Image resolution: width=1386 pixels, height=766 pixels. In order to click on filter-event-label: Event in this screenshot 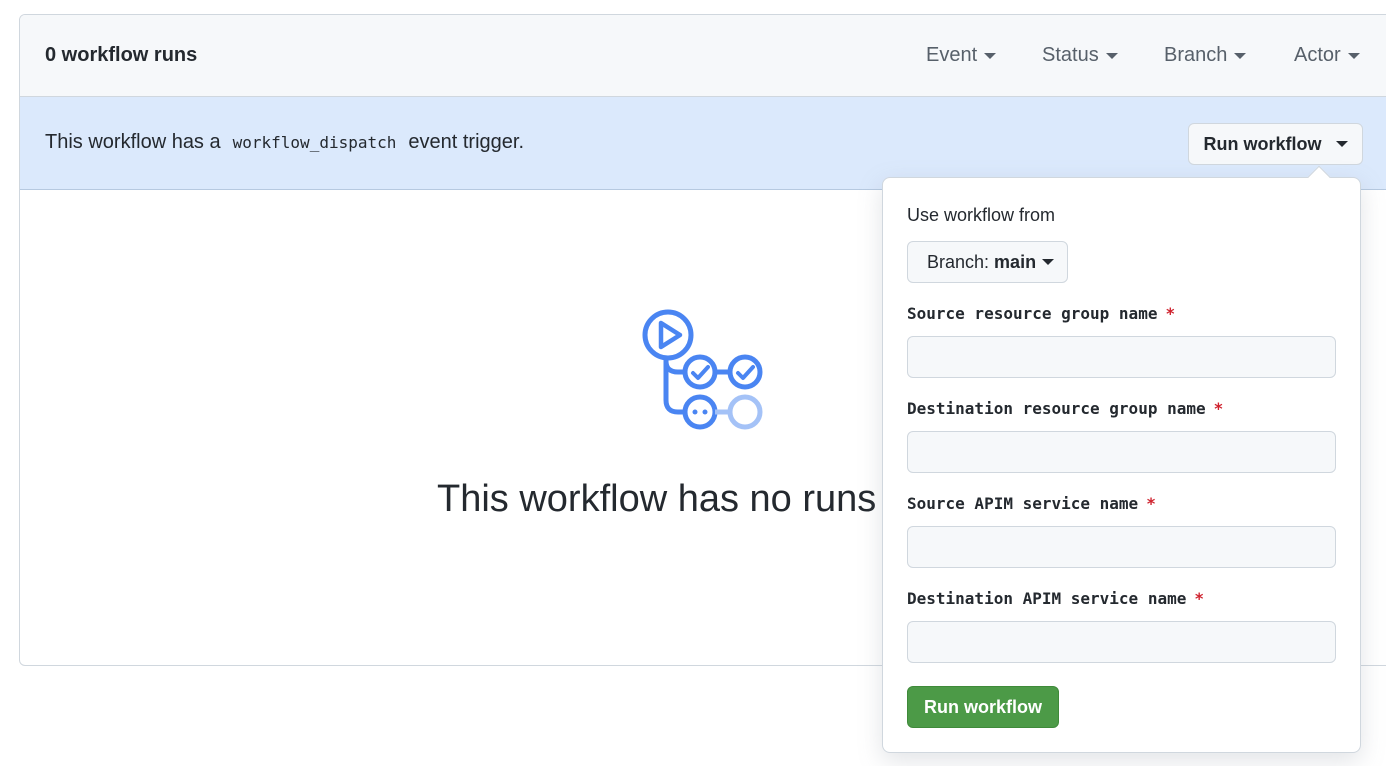, I will do `click(952, 55)`.